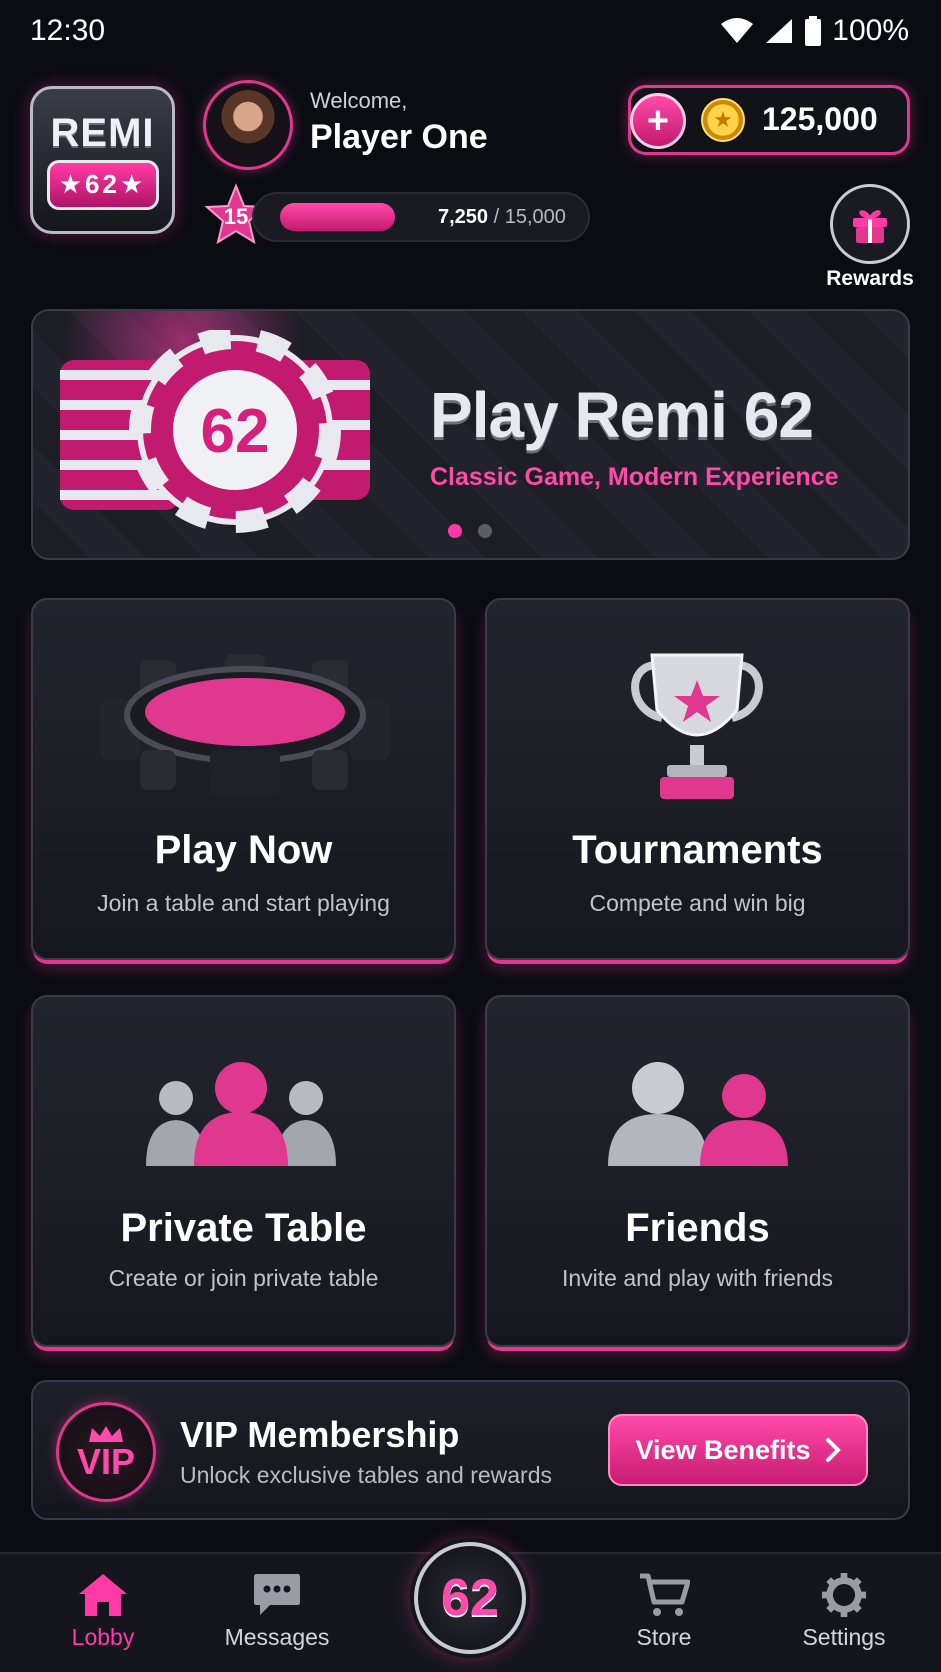 The width and height of the screenshot is (941, 1672). I want to click on chevron-right-icon, so click(833, 1450).